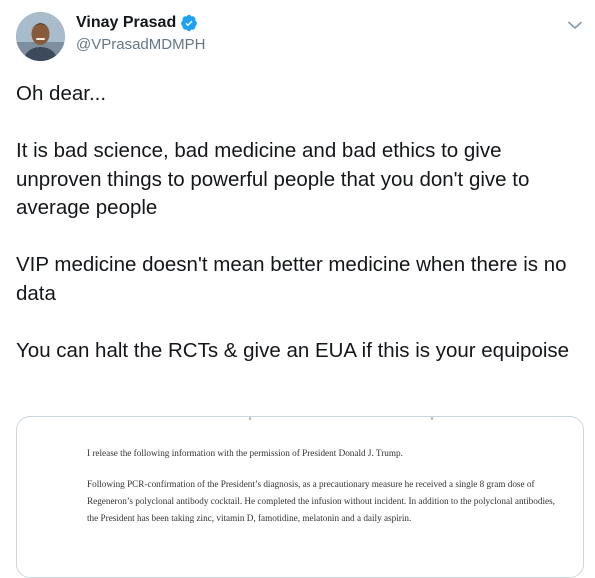 This screenshot has width=595, height=578. I want to click on author-handle: @VPrasadMDMPH, so click(140, 44).